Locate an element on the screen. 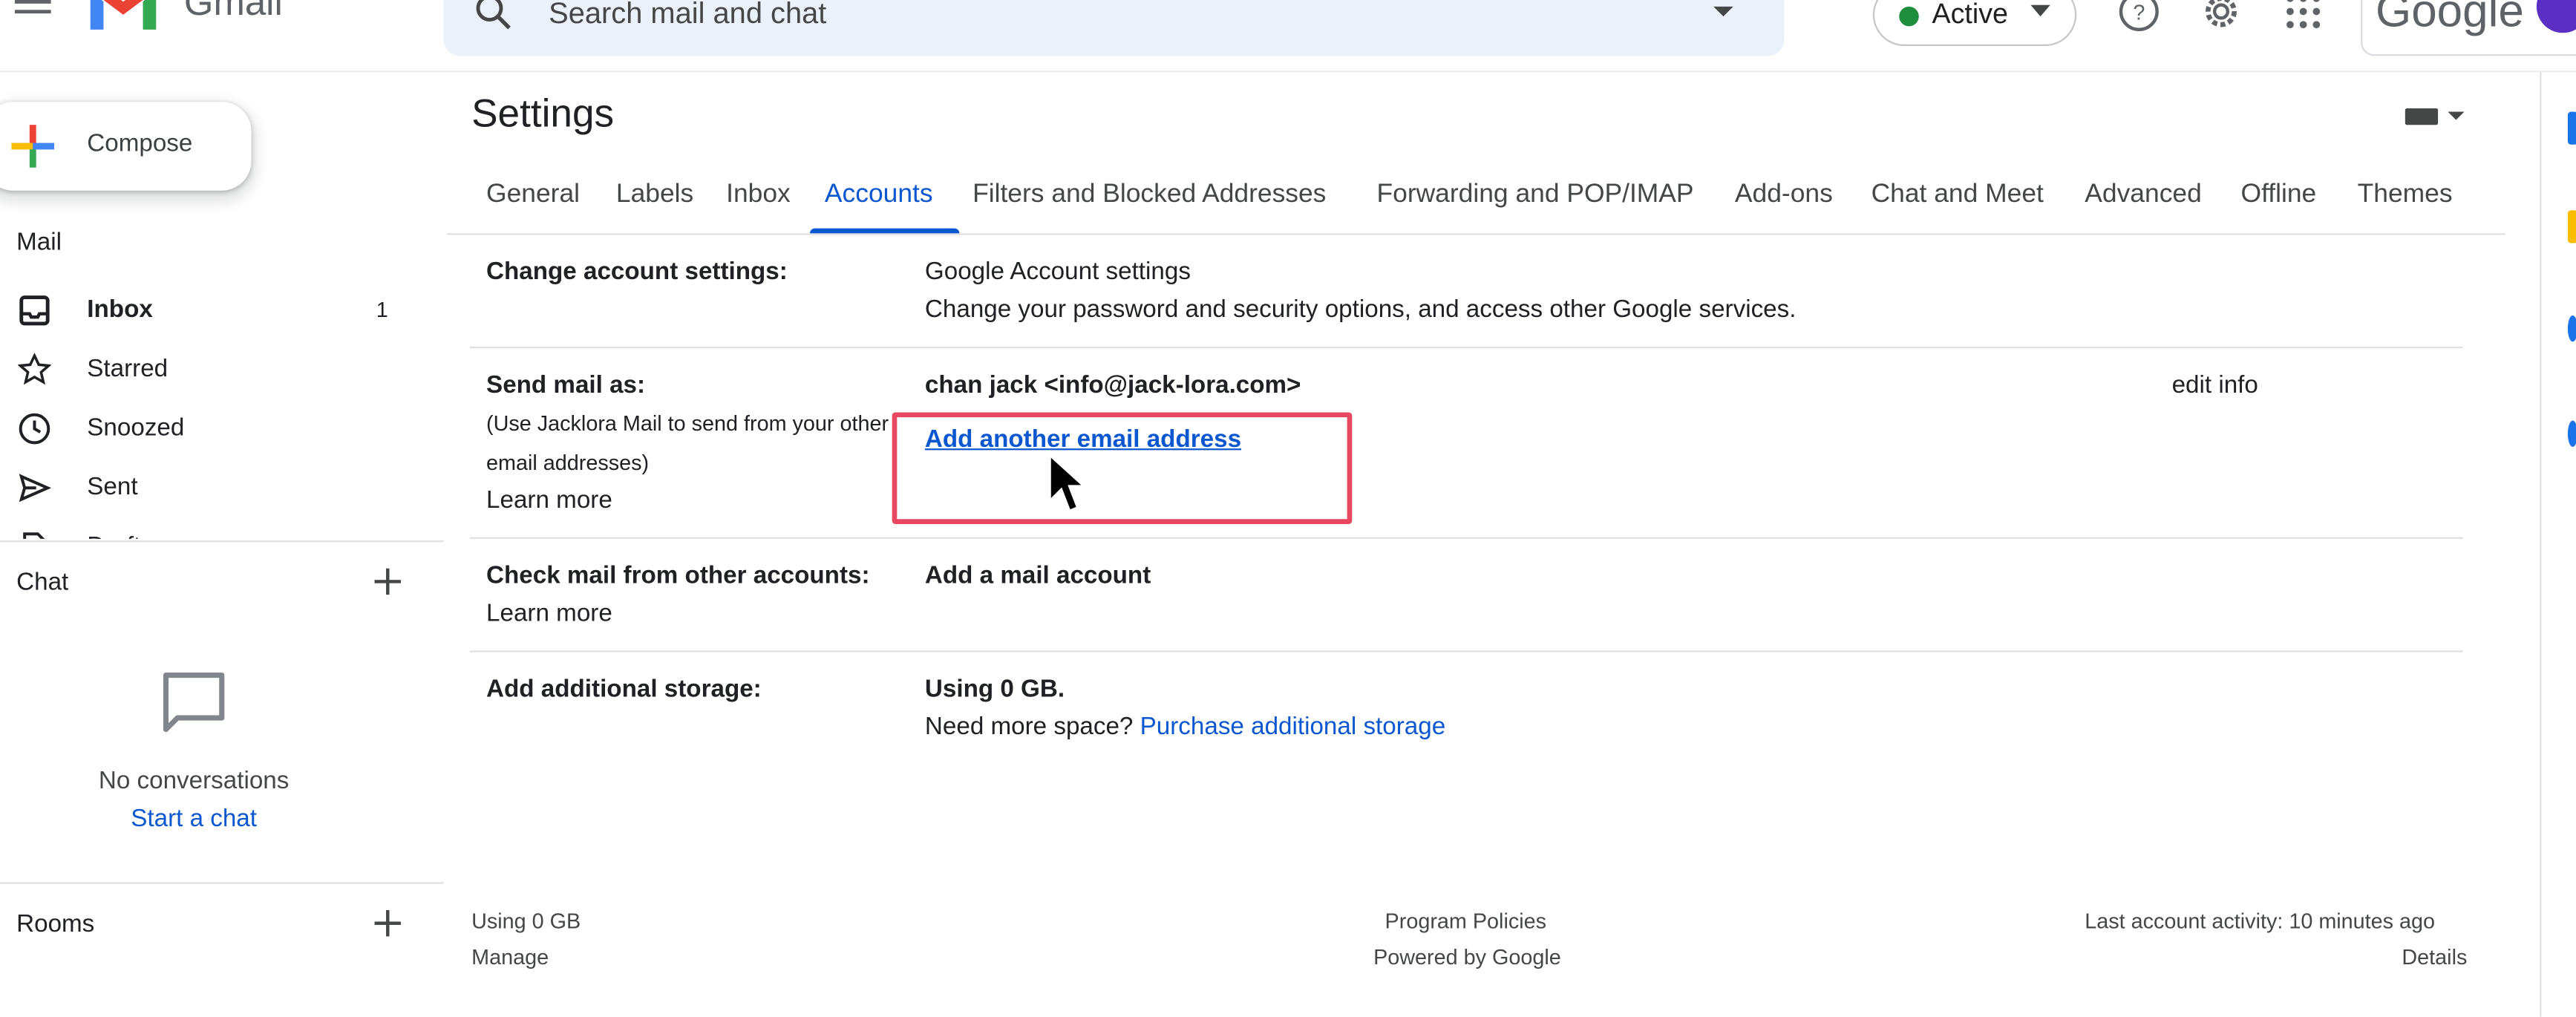  footer-program-policies-link: Program Policies is located at coordinates (1465, 921).